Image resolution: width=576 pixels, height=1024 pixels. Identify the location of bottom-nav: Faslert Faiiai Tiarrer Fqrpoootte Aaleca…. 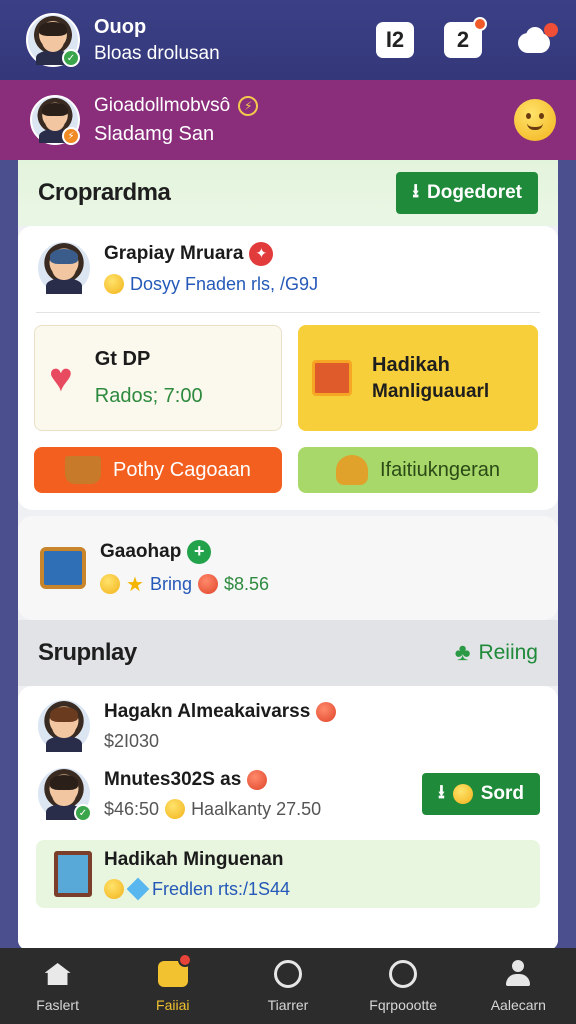
(288, 986).